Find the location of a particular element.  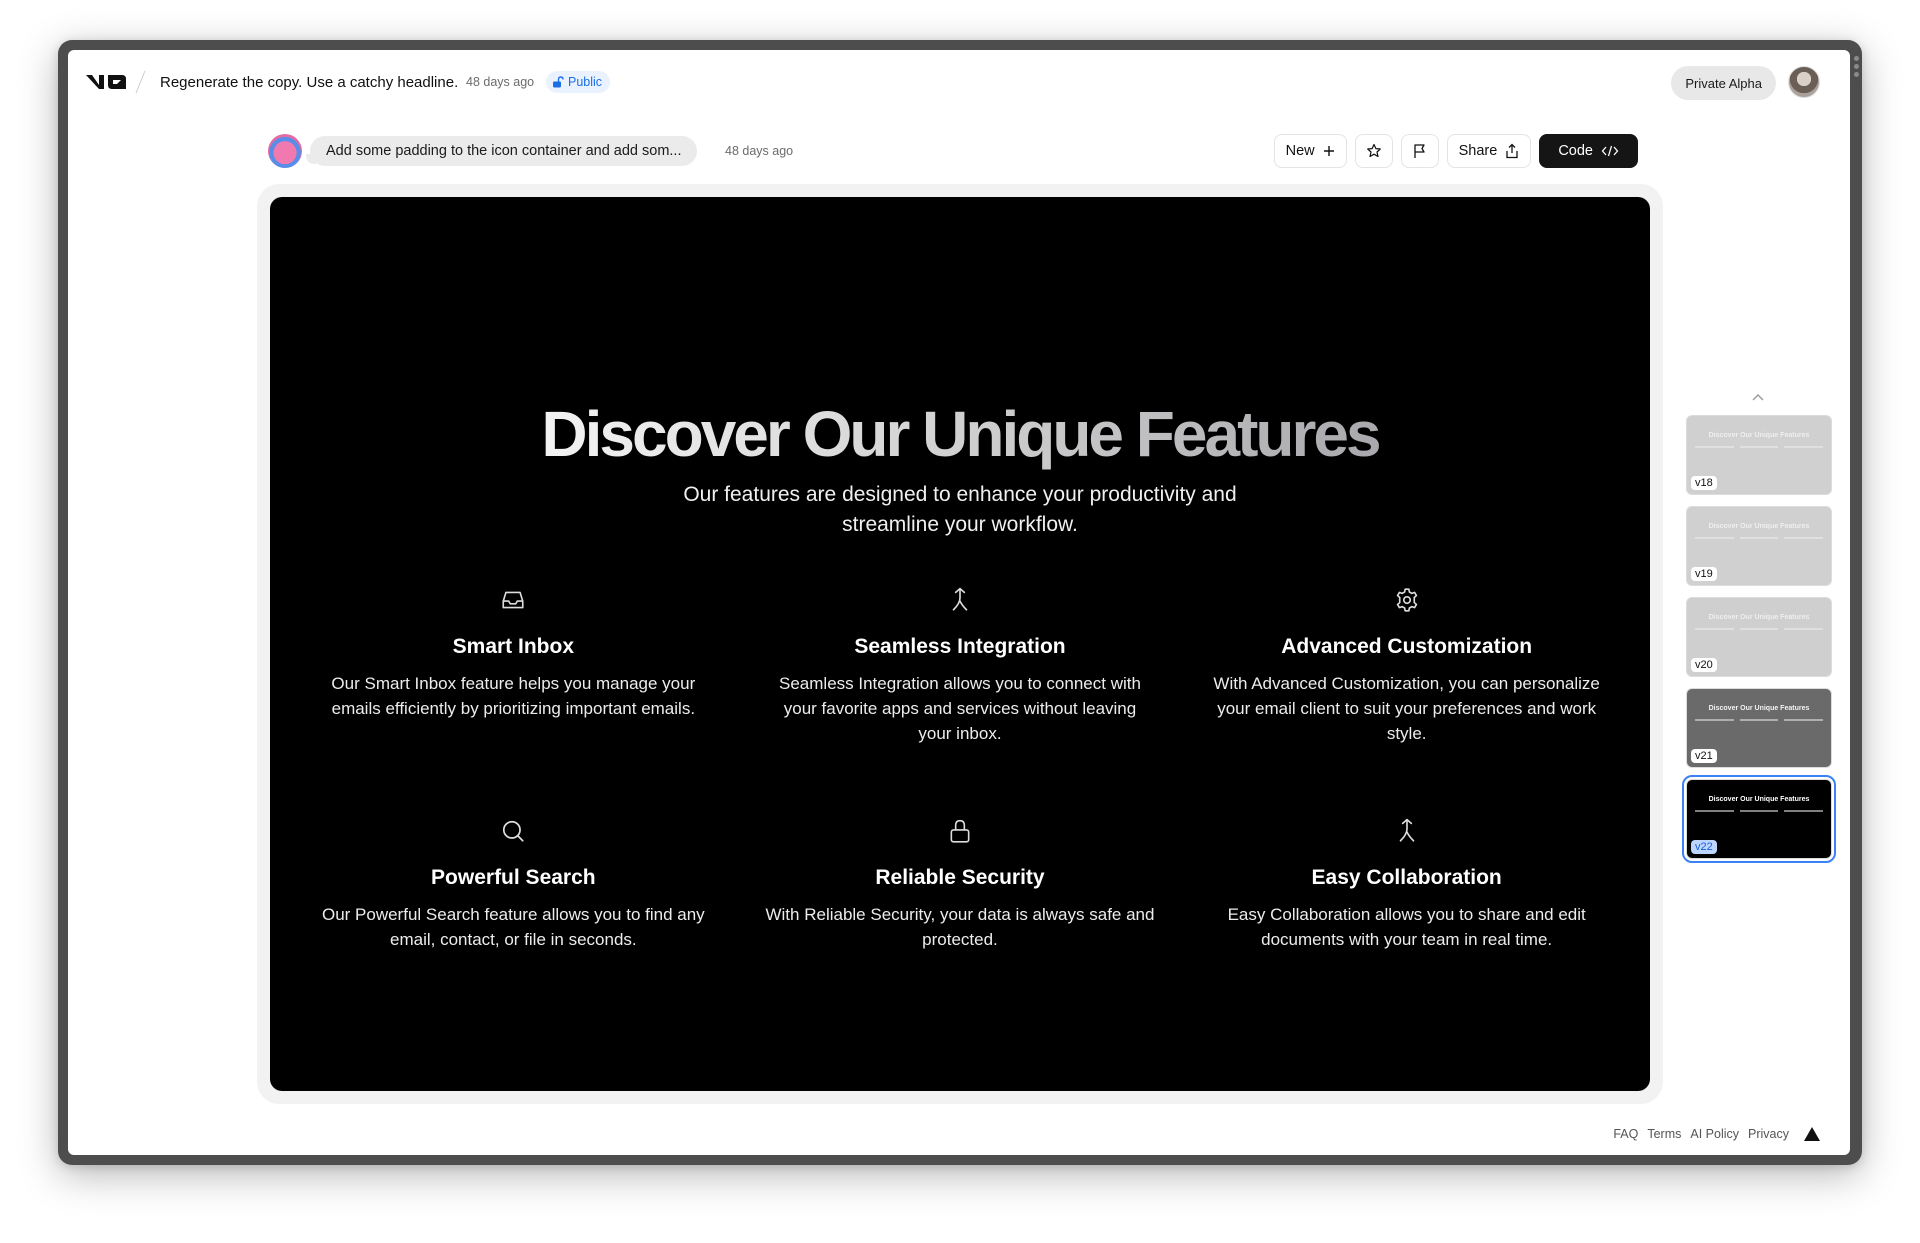

report-button is located at coordinates (1419, 151).